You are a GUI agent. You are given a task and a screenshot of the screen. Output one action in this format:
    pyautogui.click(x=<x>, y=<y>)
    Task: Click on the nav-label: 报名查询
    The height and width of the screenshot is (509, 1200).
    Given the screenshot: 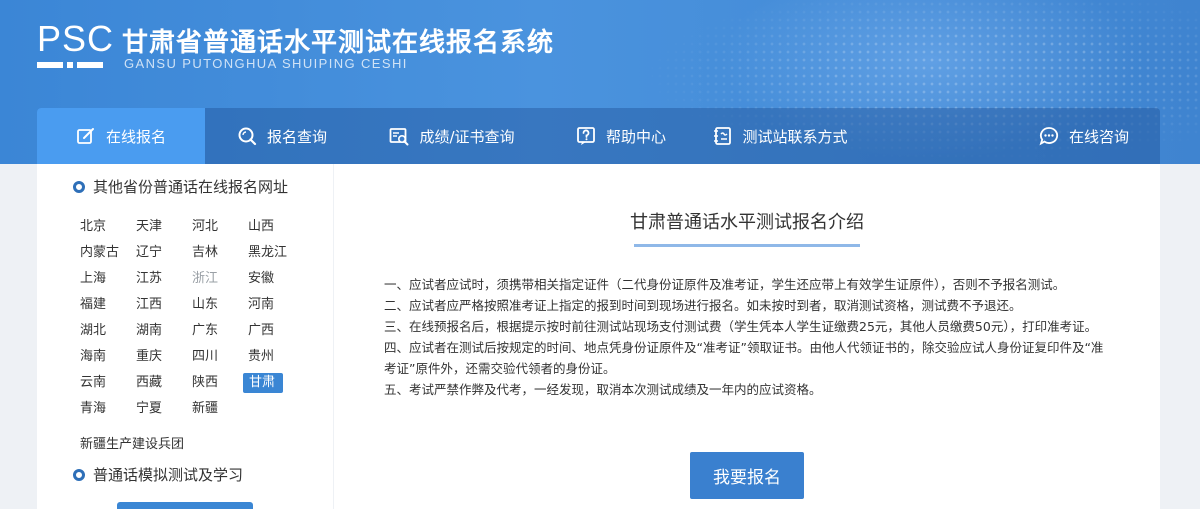 What is the action you would take?
    pyautogui.click(x=296, y=136)
    